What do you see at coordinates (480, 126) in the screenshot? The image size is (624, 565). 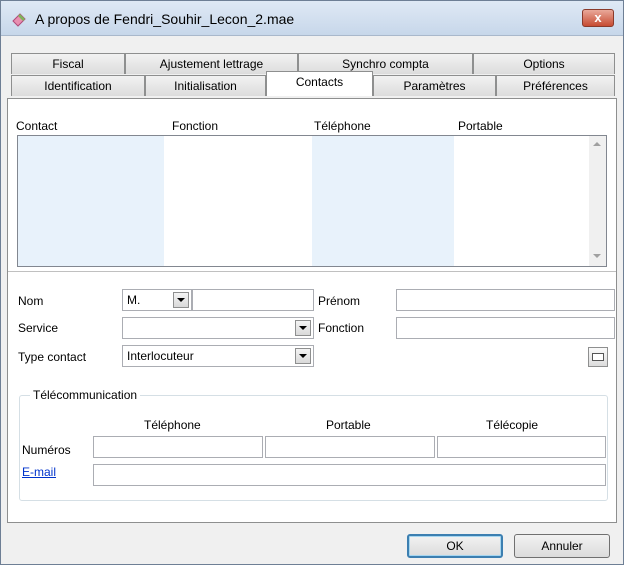 I see `column-header-portable: Portable` at bounding box center [480, 126].